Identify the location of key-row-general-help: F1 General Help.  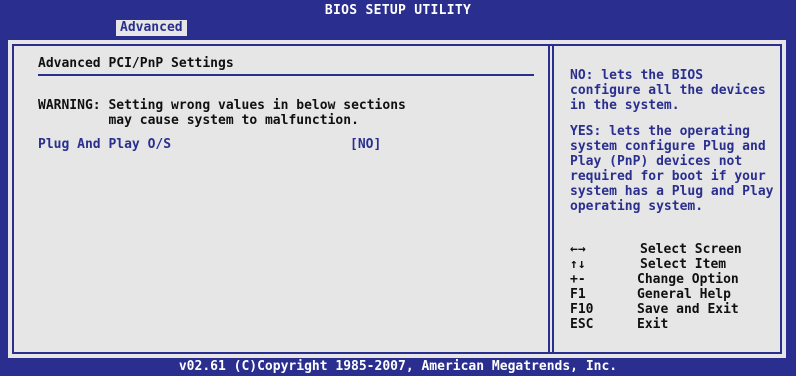
(680, 294).